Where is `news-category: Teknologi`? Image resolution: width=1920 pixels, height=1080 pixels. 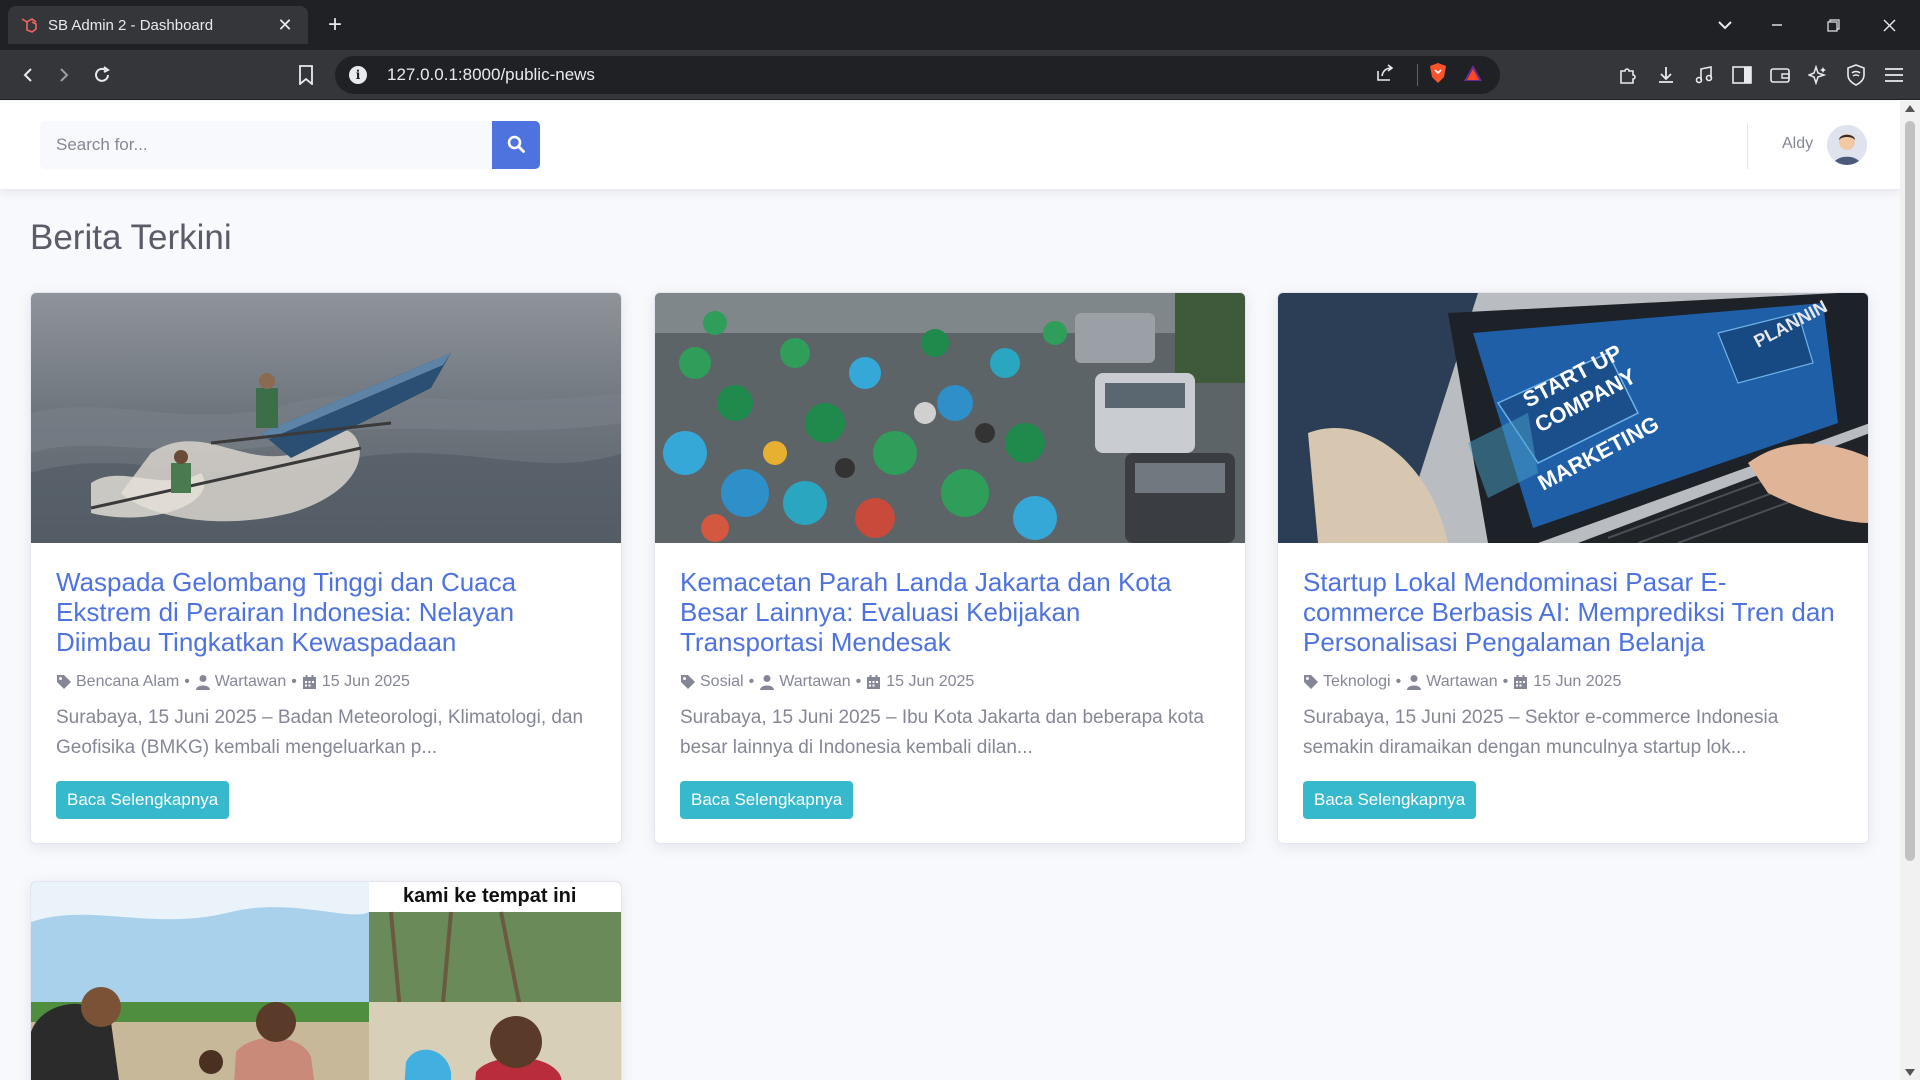 news-category: Teknologi is located at coordinates (1357, 681).